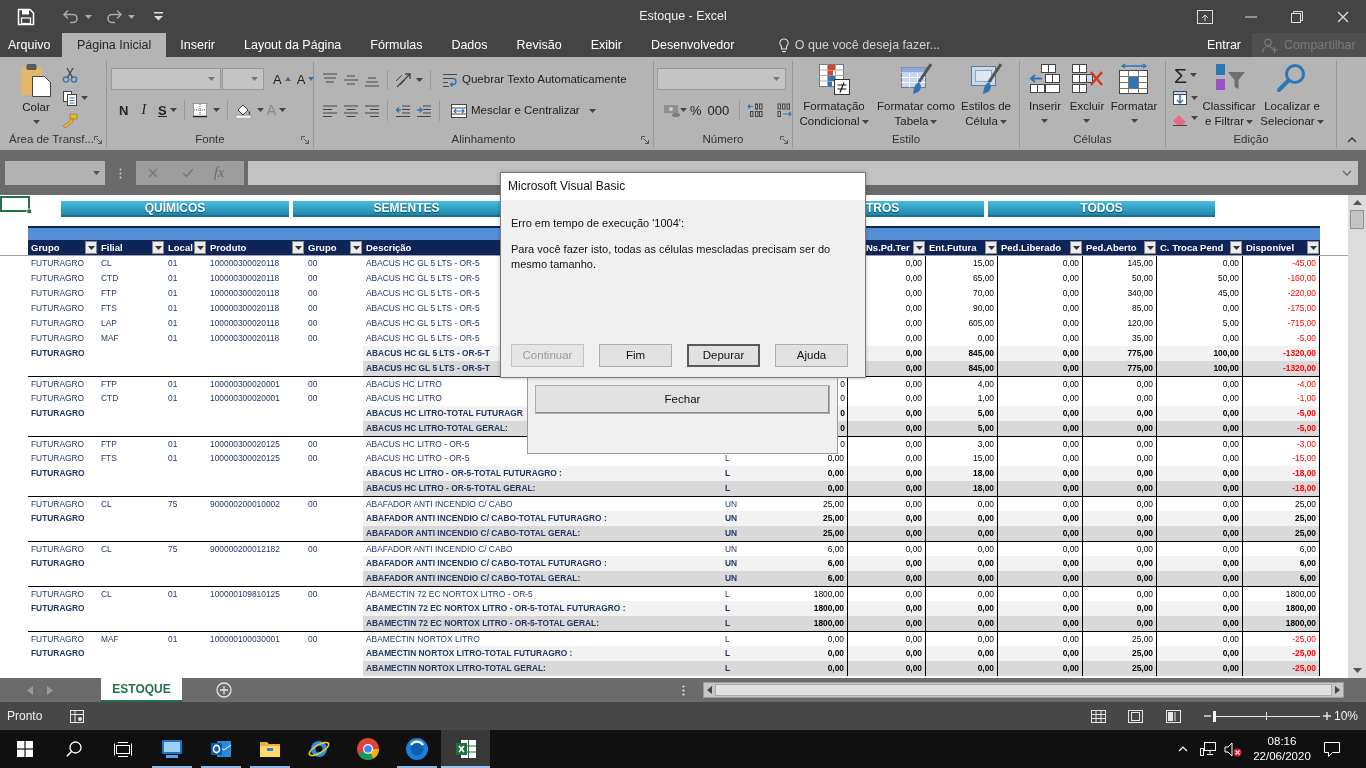  Describe the element at coordinates (439, 549) in the screenshot. I see `table-cell-text: ABAFADOR ANTI INCENDIO C/ CABO` at that location.